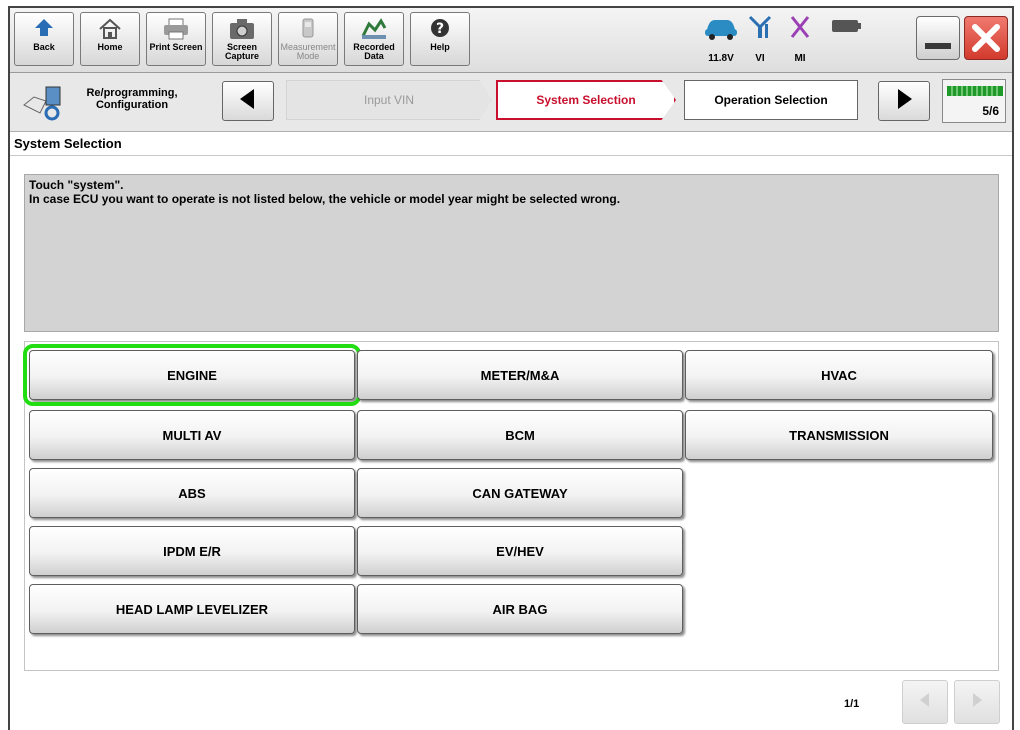 The image size is (1020, 730). Describe the element at coordinates (242, 28) in the screenshot. I see `camera-icon` at that location.